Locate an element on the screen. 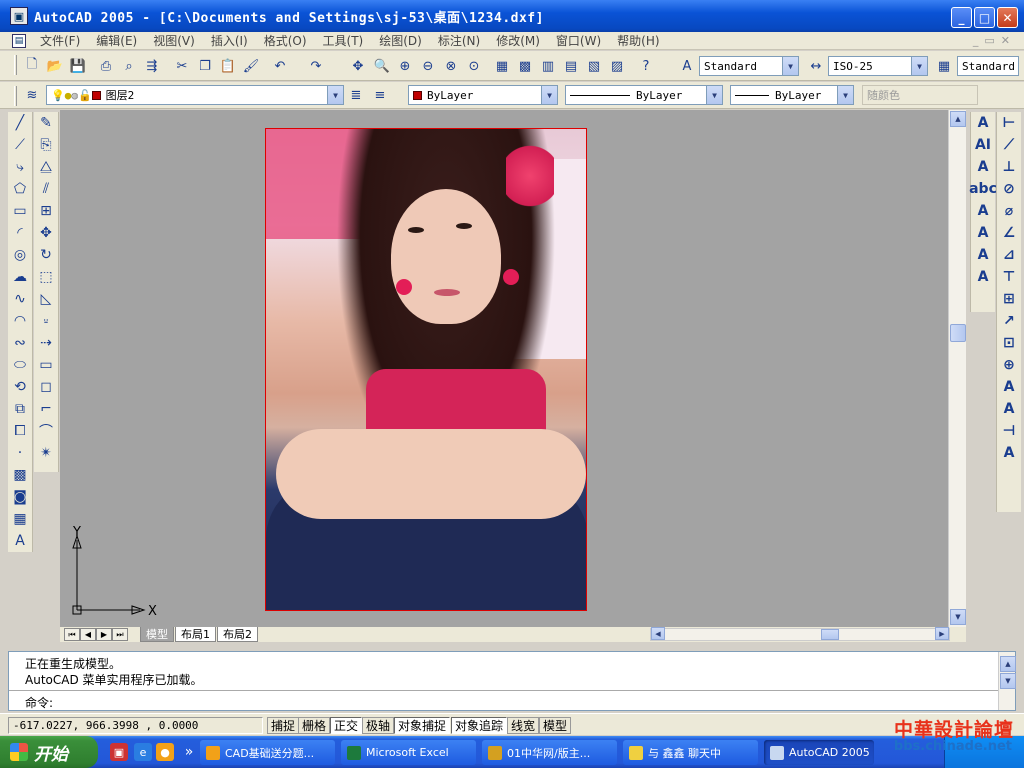  plot-style-select: 随颜色 is located at coordinates (920, 95).